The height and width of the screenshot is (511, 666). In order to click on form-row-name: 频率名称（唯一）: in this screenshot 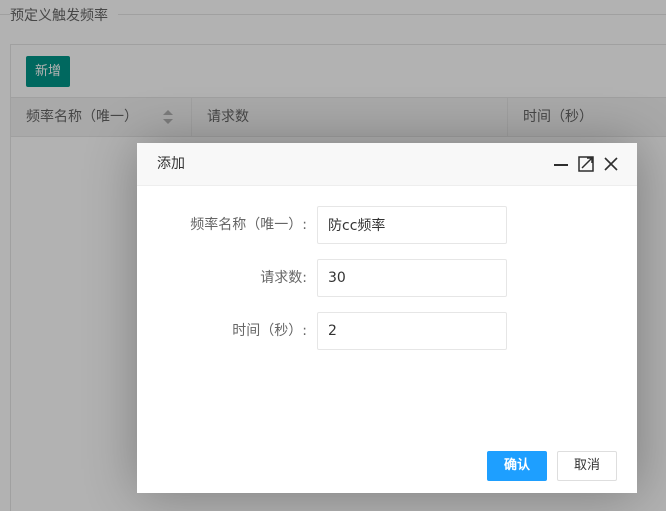, I will do `click(387, 225)`.